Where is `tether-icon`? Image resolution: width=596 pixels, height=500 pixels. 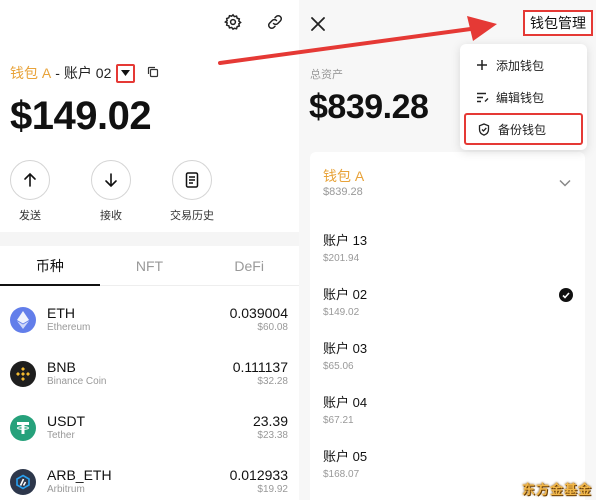 tether-icon is located at coordinates (23, 428).